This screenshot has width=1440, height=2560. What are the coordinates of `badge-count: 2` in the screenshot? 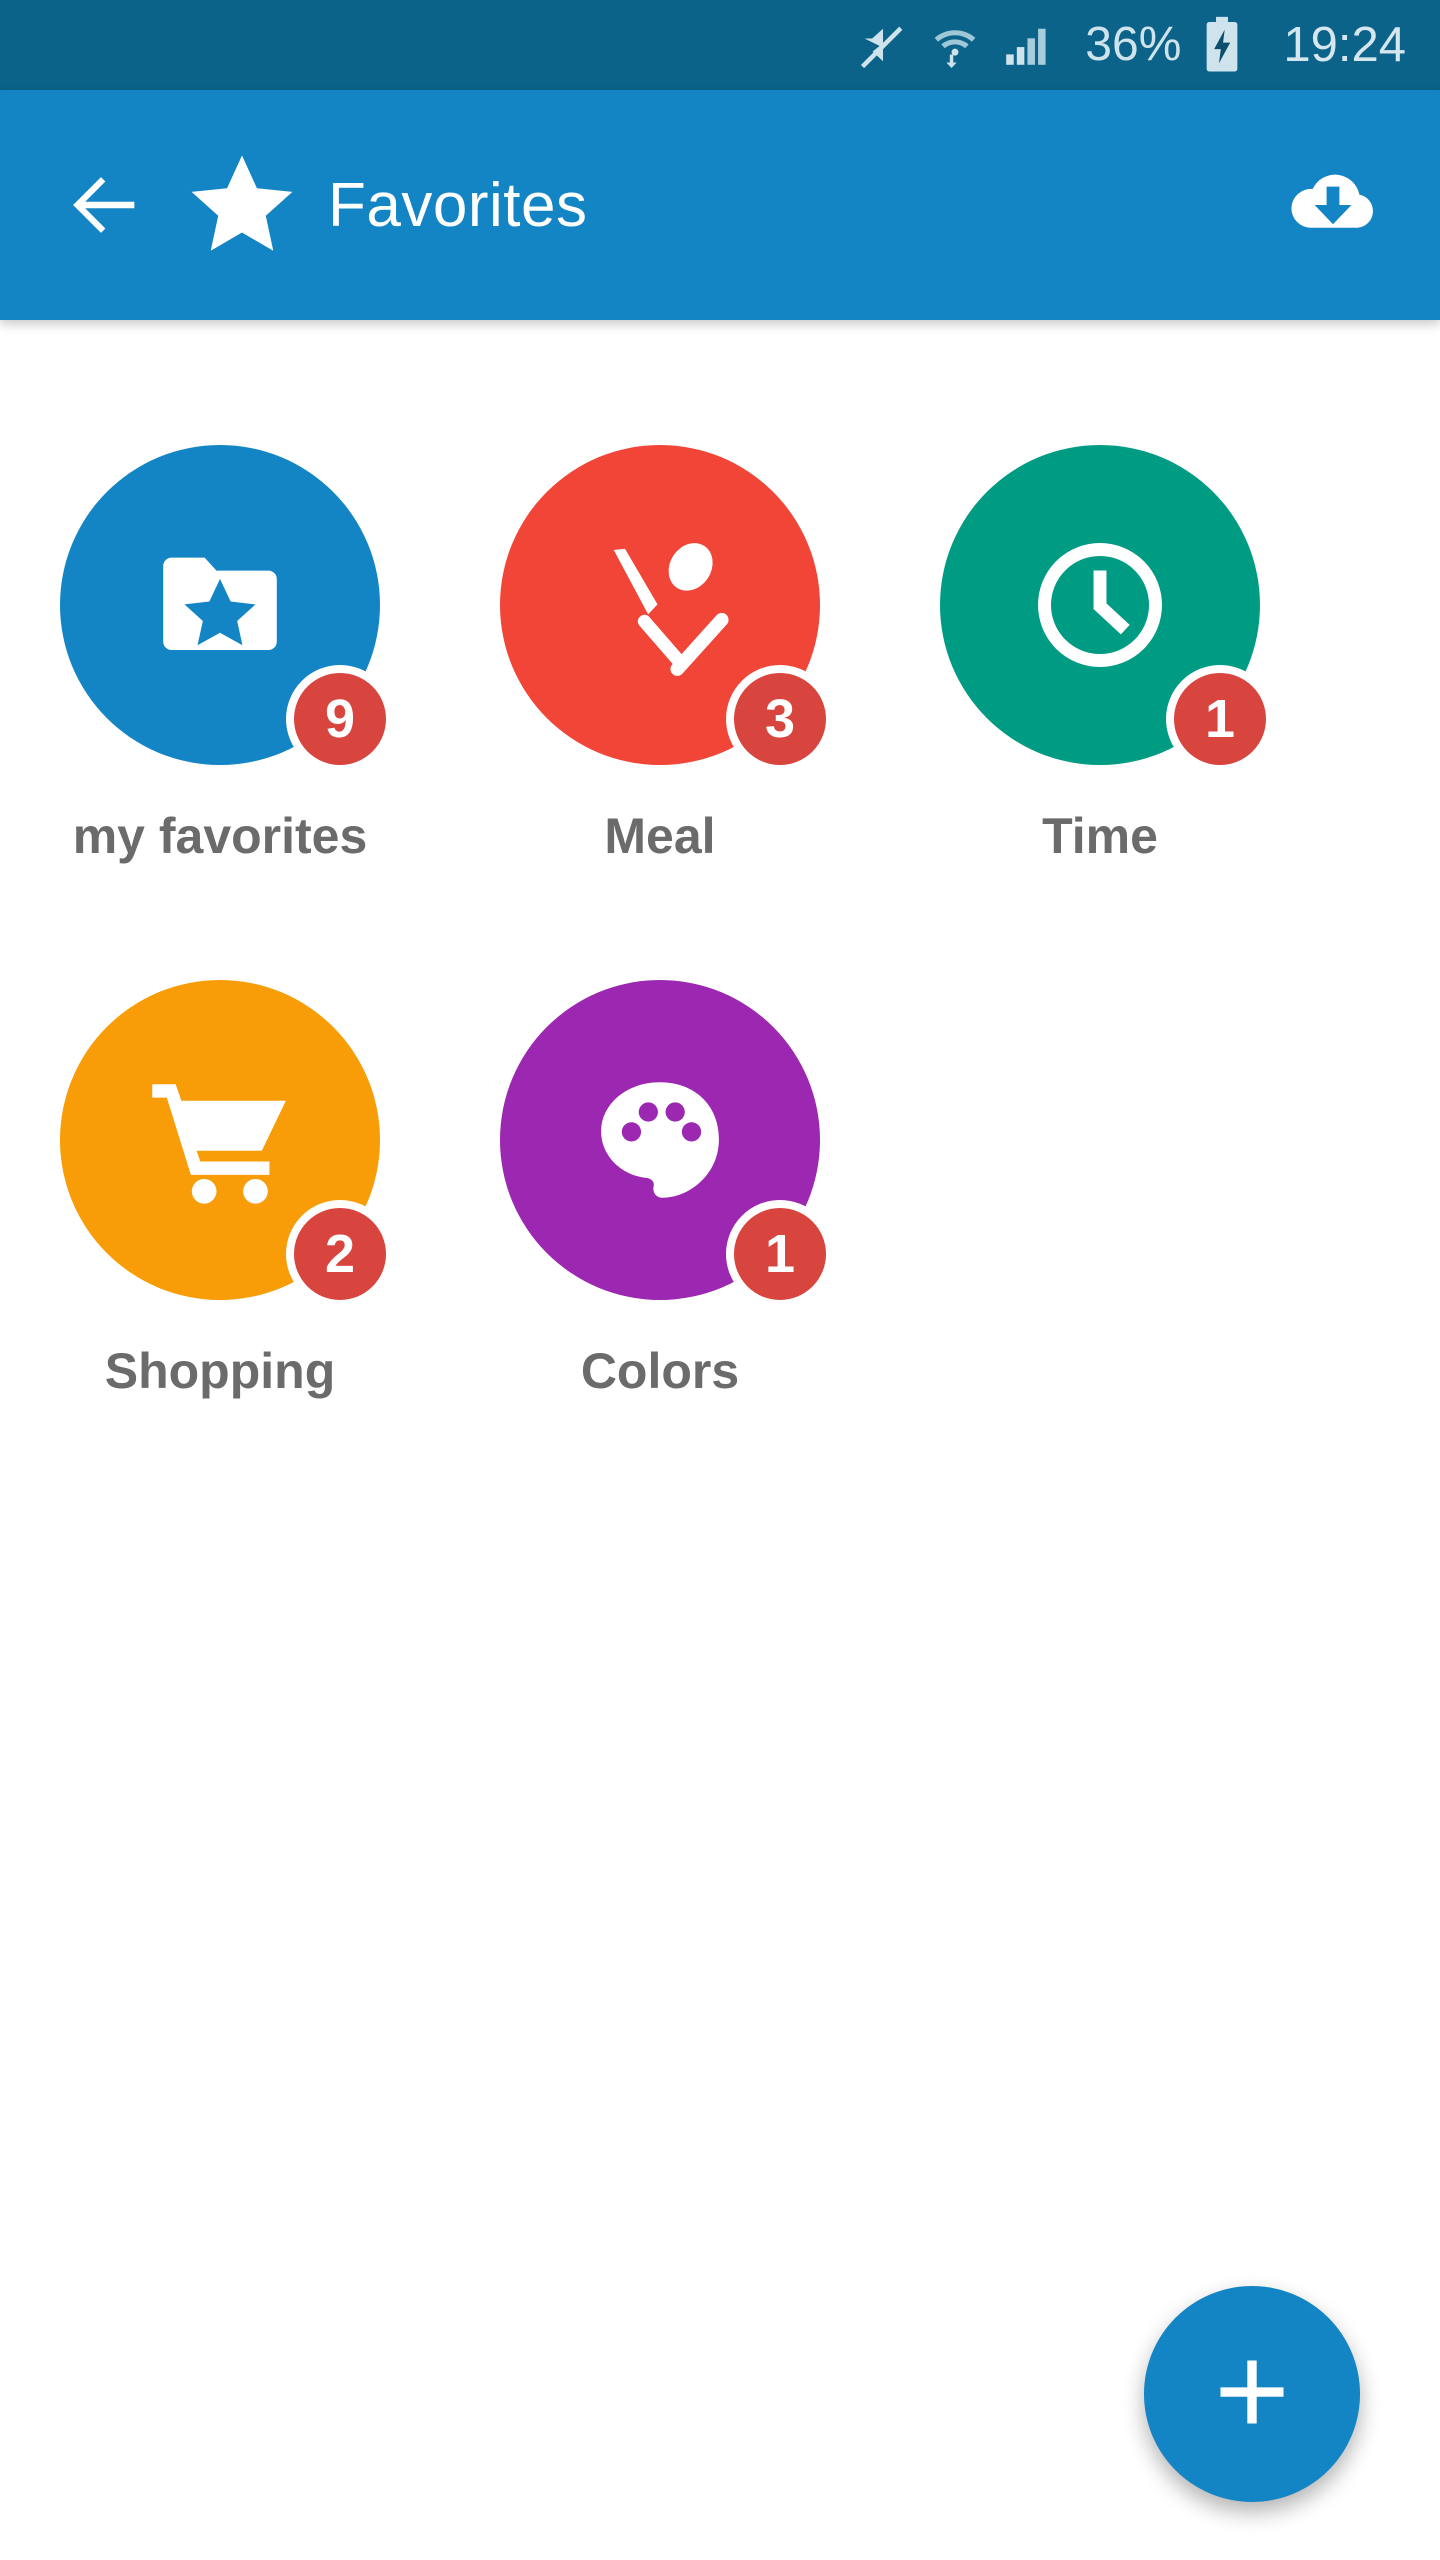 It's located at (340, 1254).